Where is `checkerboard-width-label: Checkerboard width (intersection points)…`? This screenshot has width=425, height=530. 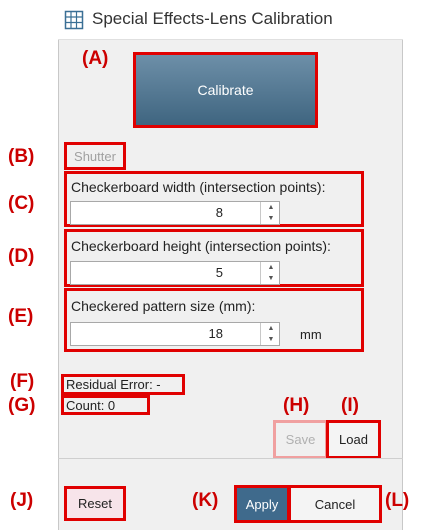 checkerboard-width-label: Checkerboard width (intersection points)… is located at coordinates (198, 187).